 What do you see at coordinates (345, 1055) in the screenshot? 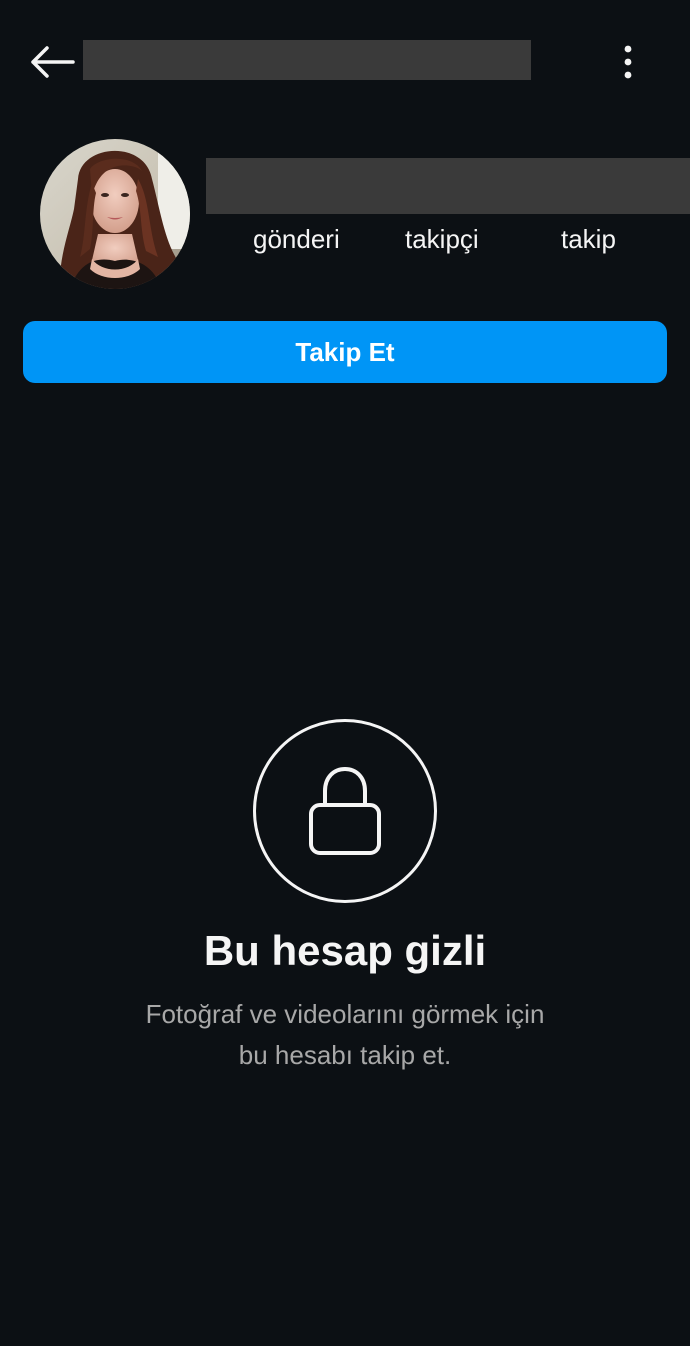
I see `description-line-2: bu hesabı takip et.` at bounding box center [345, 1055].